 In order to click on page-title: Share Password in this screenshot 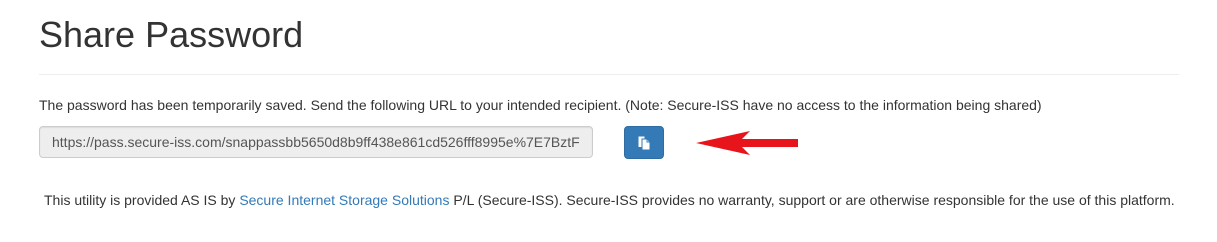, I will do `click(171, 34)`.